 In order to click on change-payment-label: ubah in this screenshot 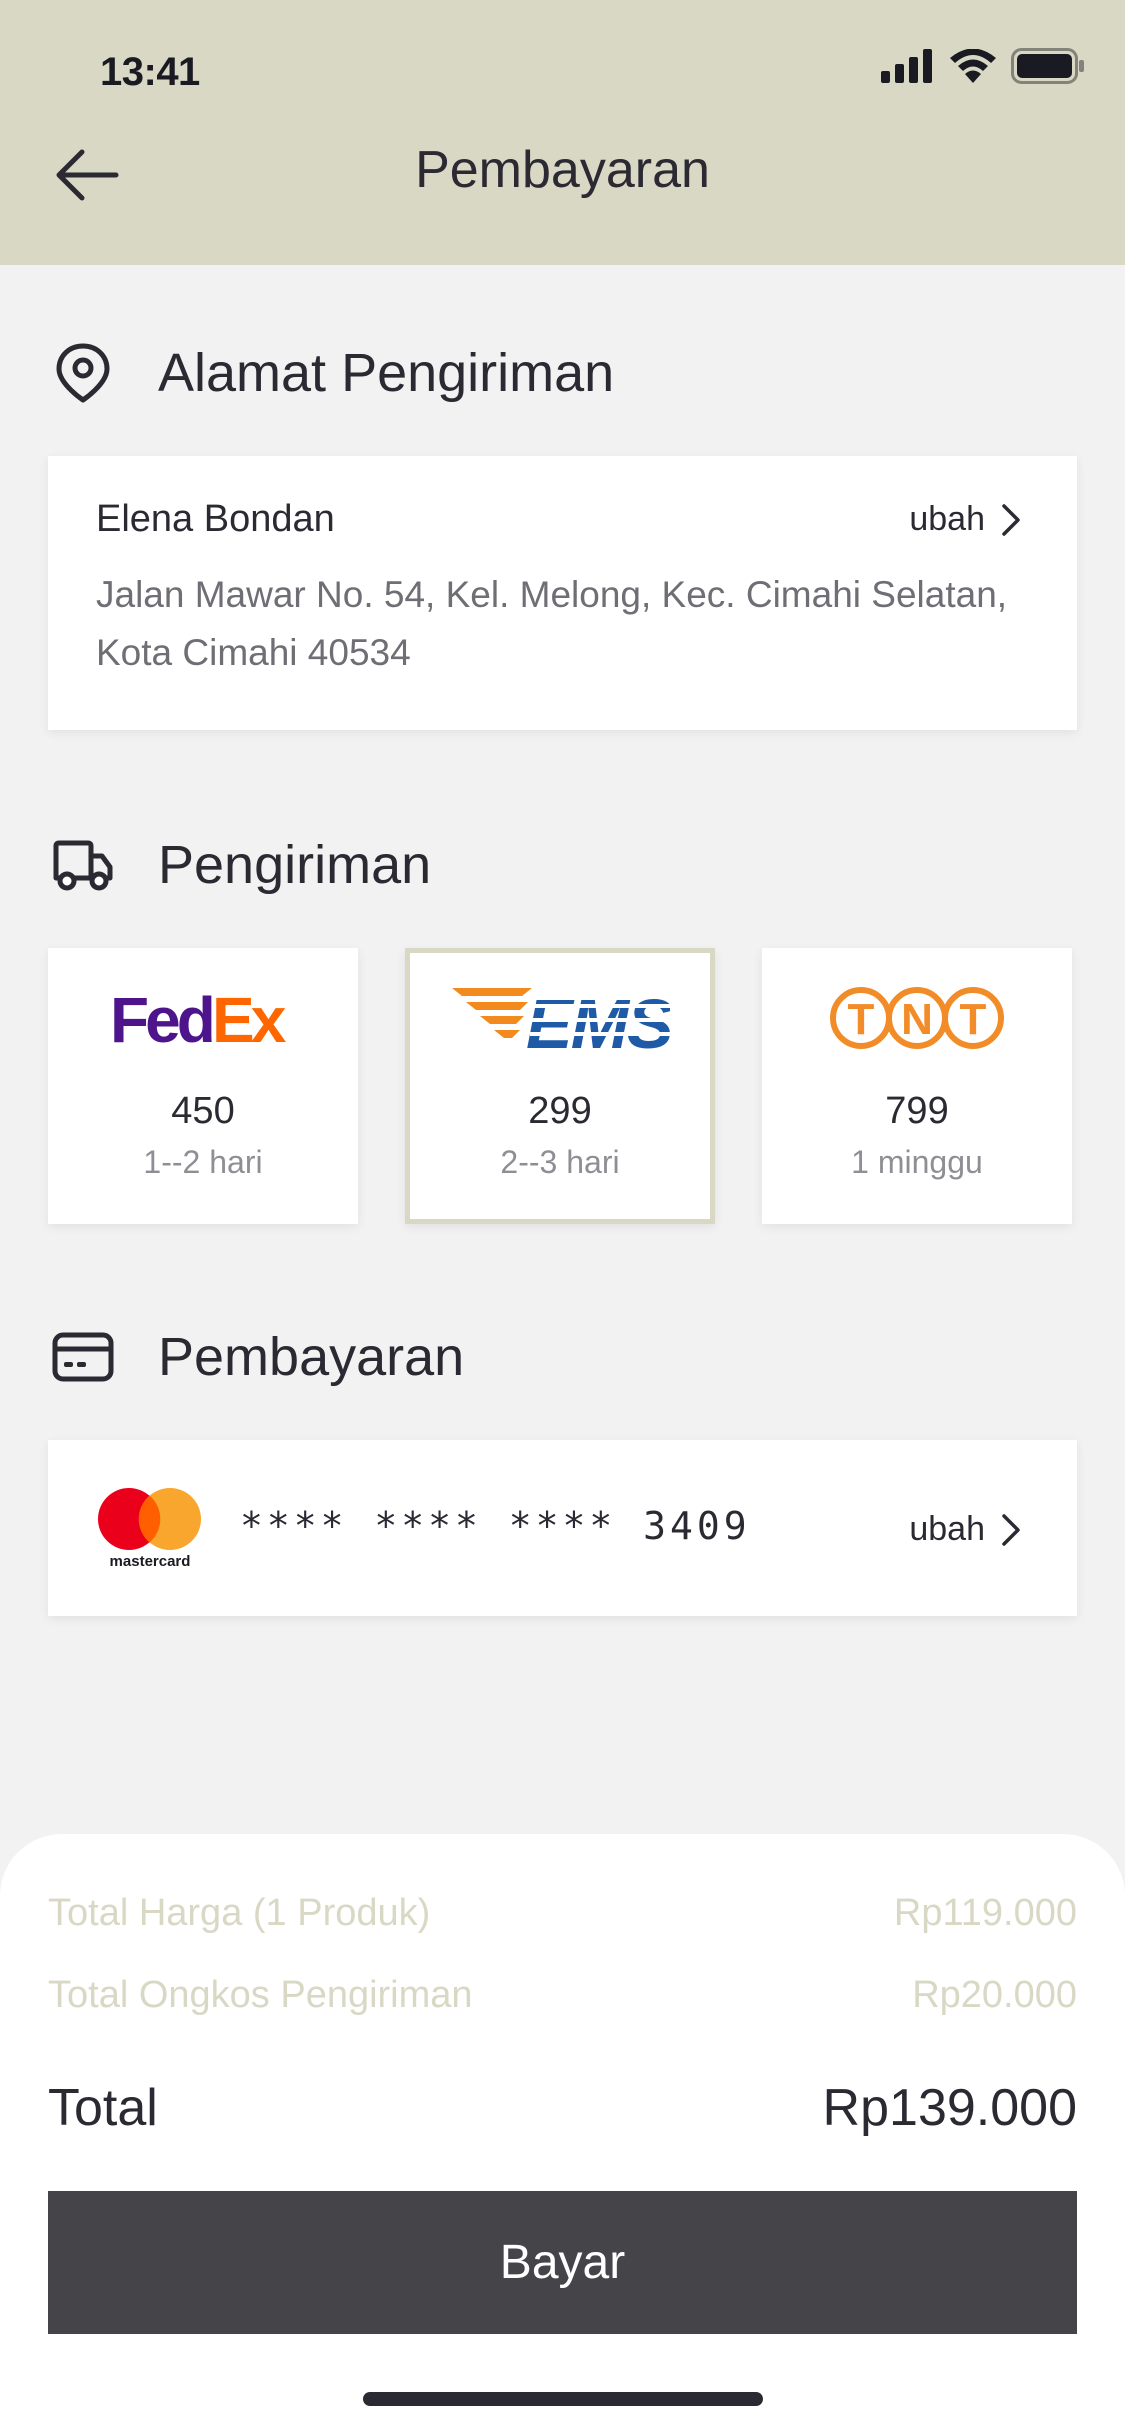, I will do `click(947, 1529)`.